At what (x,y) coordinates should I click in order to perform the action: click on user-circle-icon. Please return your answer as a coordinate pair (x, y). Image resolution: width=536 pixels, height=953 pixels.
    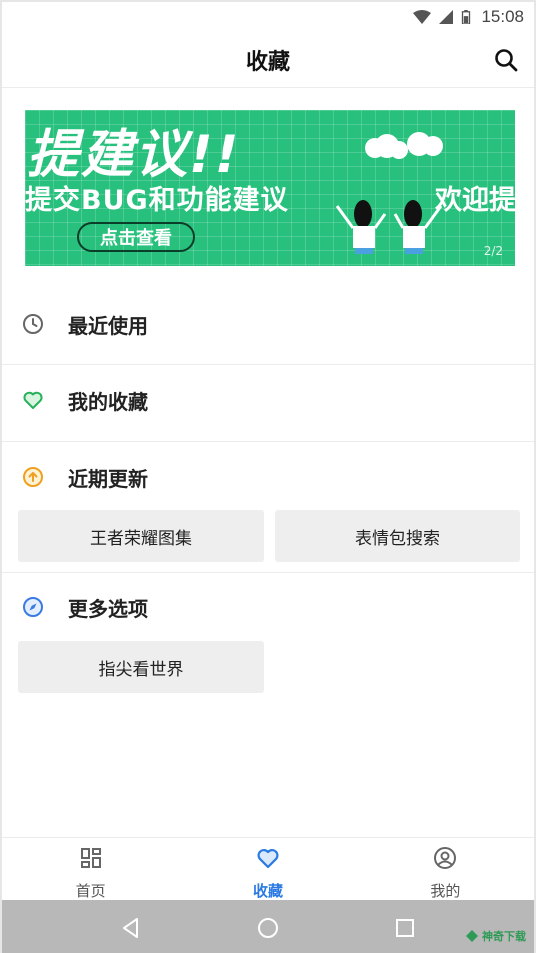
    Looking at the image, I should click on (445, 858).